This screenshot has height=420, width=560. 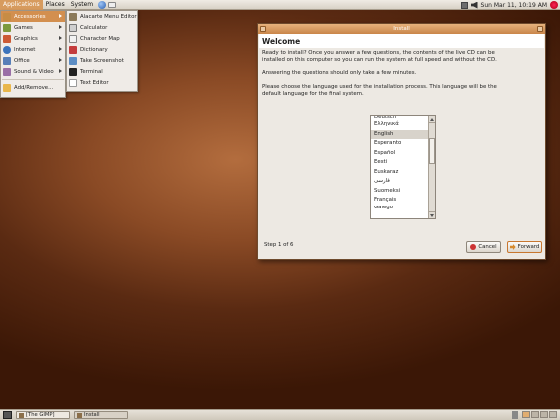 I want to click on menu-separator, so click(x=33, y=79).